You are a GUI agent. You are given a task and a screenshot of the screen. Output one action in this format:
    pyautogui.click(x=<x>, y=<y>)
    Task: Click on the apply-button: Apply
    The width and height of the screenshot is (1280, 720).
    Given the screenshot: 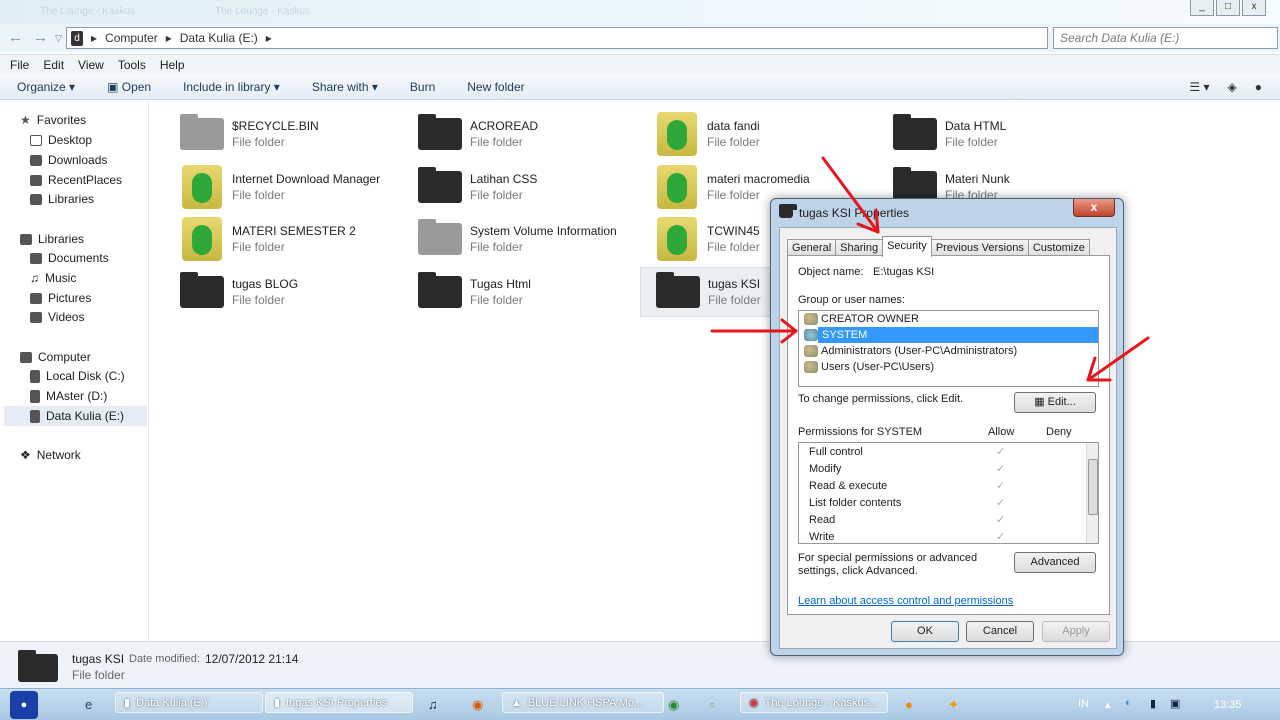 What is the action you would take?
    pyautogui.click(x=1076, y=631)
    